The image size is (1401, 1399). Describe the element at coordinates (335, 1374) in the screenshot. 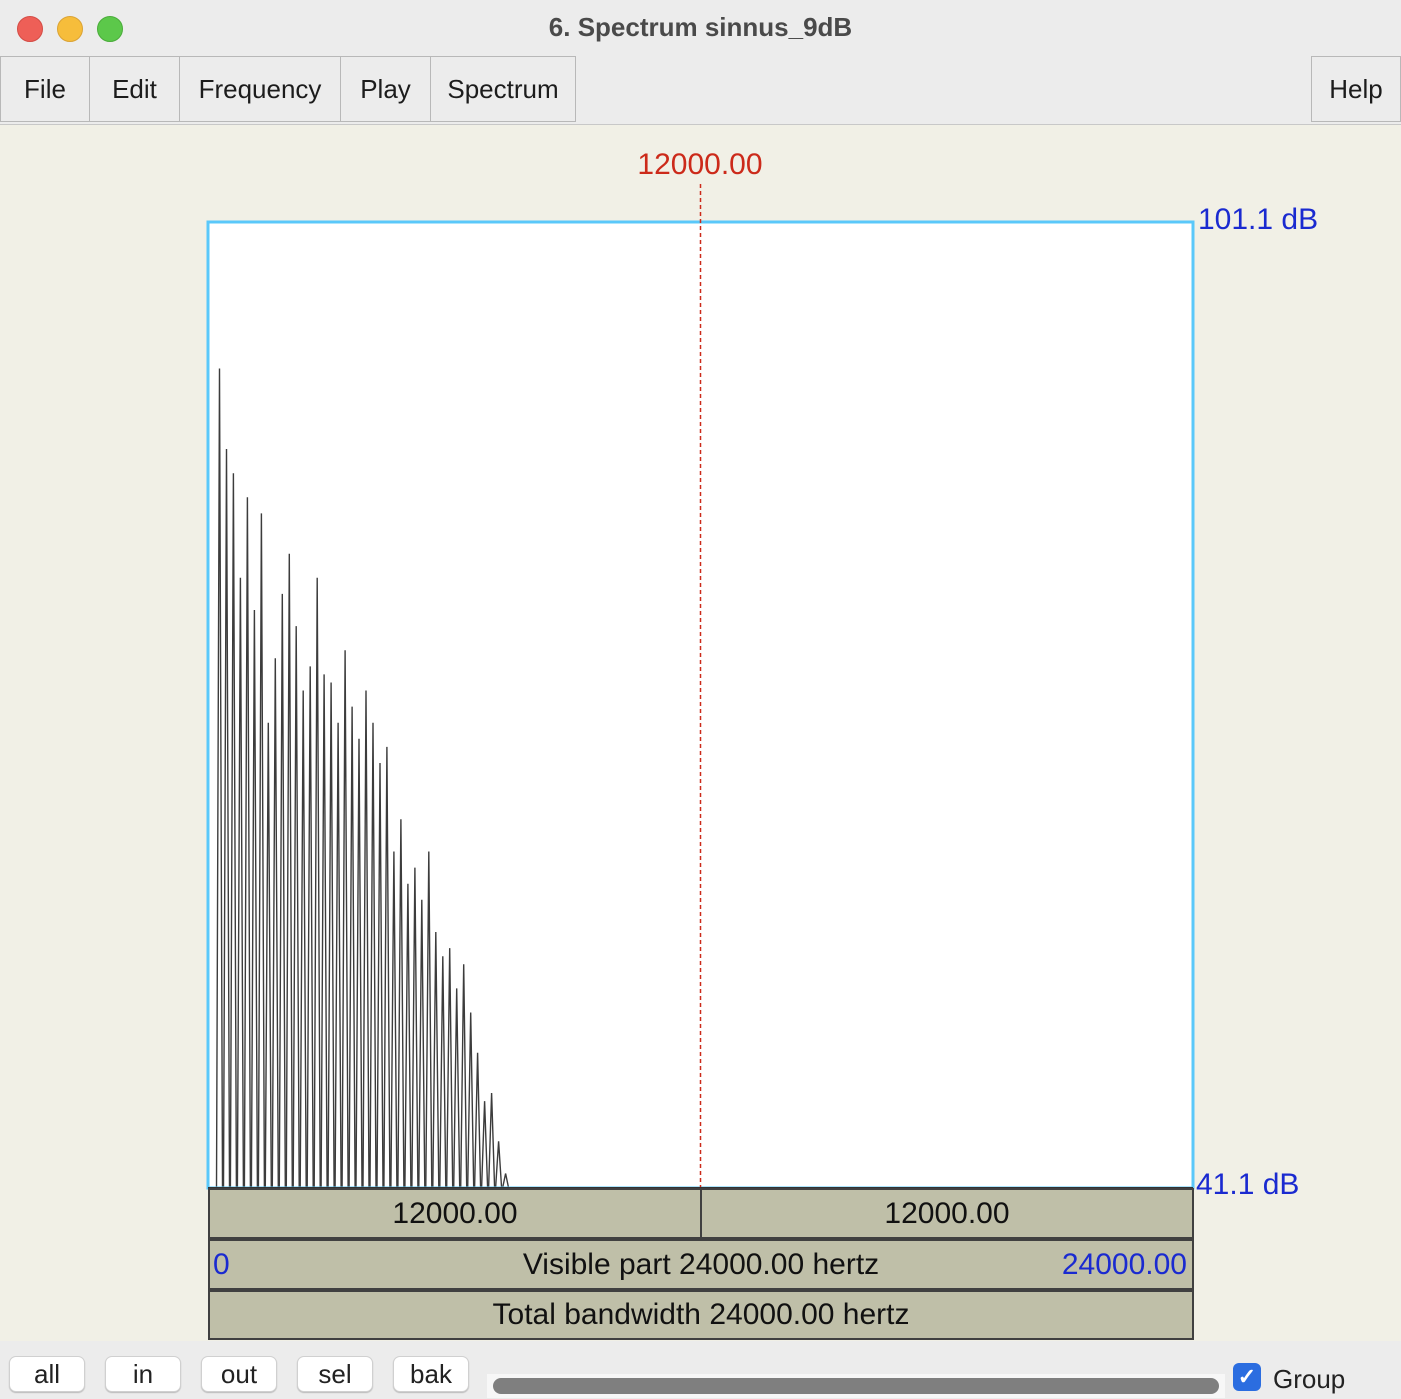

I see `zoom-selection-button: sel` at that location.